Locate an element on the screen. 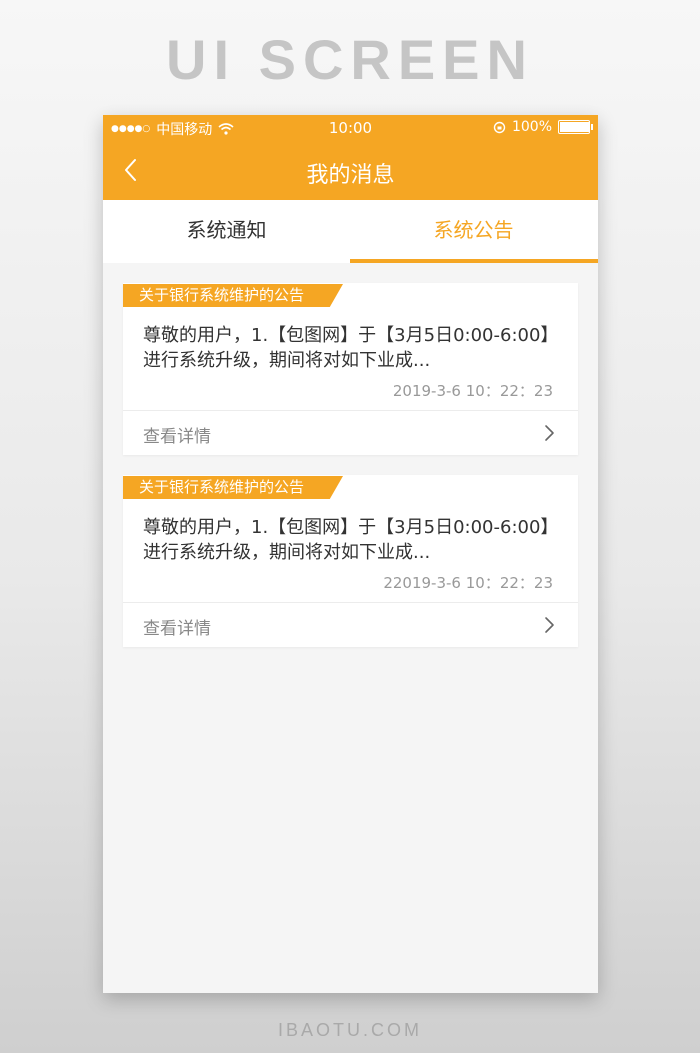 This screenshot has height=1053, width=700. showcase-footer: IBAOTU.COM is located at coordinates (349, 1030).